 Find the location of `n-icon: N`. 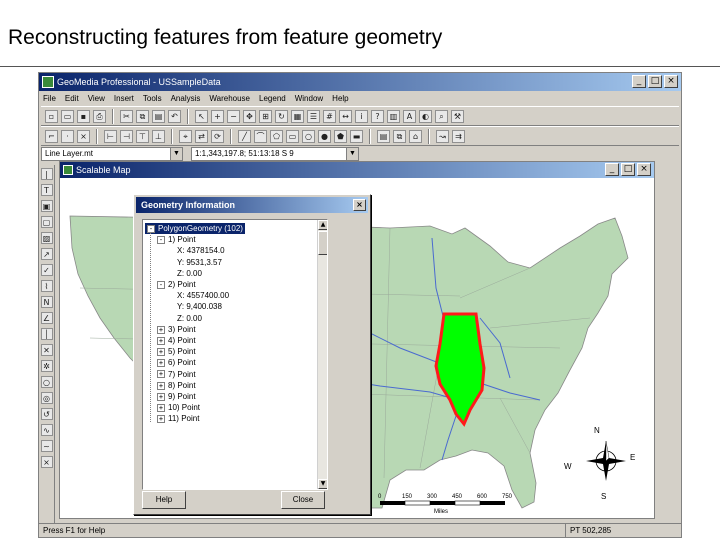

n-icon: N is located at coordinates (46, 302).